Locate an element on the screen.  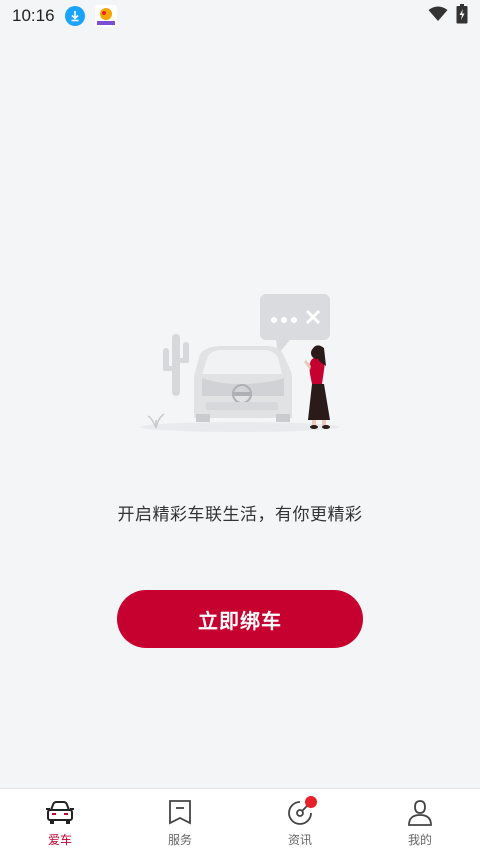
profile-icon is located at coordinates (420, 813).